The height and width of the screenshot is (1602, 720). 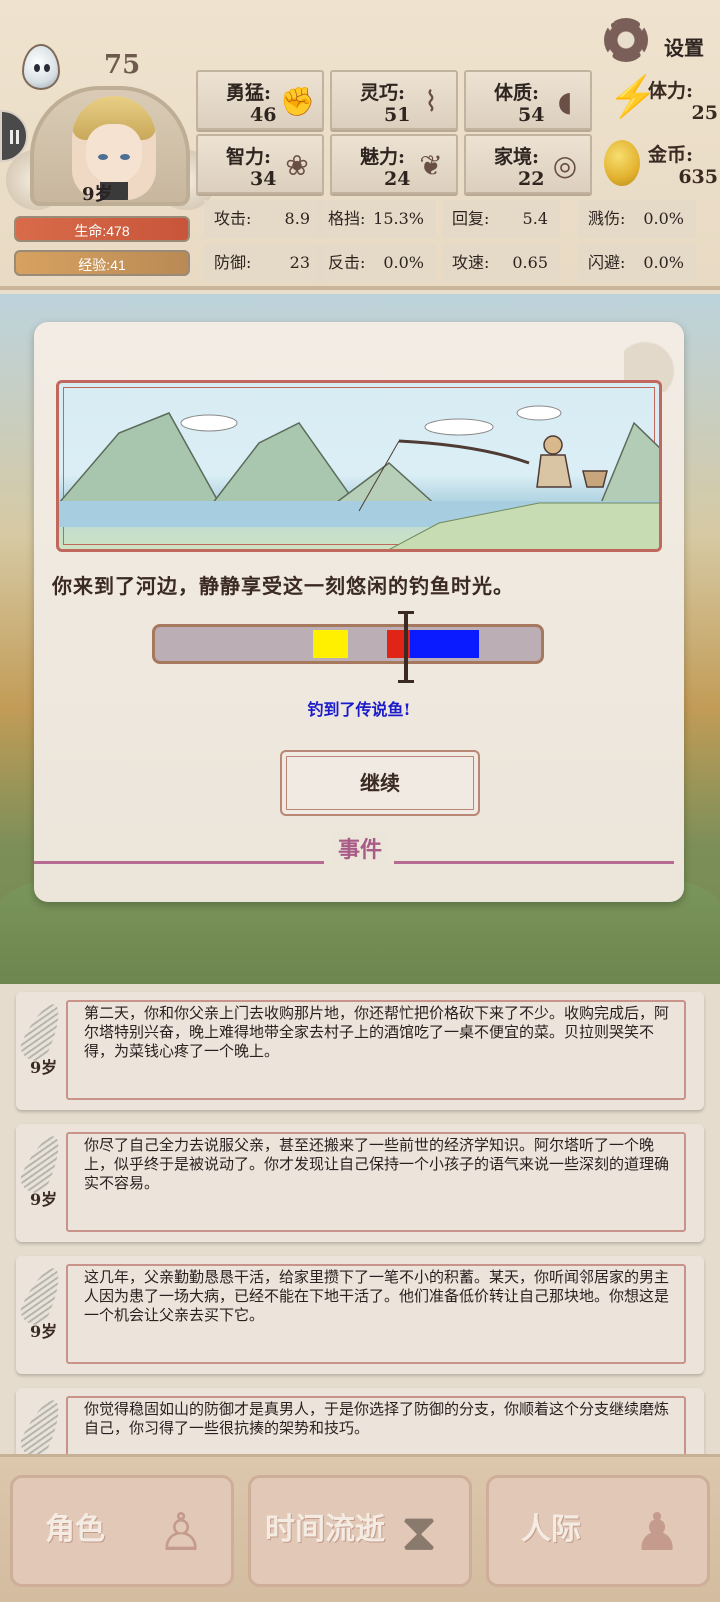 What do you see at coordinates (299, 262) in the screenshot?
I see `stat-value: 23` at bounding box center [299, 262].